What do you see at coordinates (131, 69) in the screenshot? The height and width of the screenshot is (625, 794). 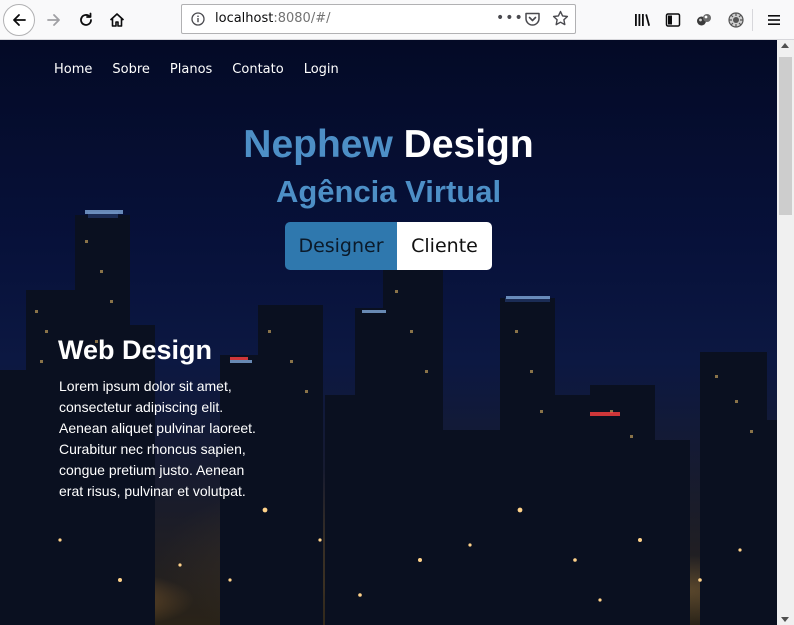 I see `nav-sobre: Sobre` at bounding box center [131, 69].